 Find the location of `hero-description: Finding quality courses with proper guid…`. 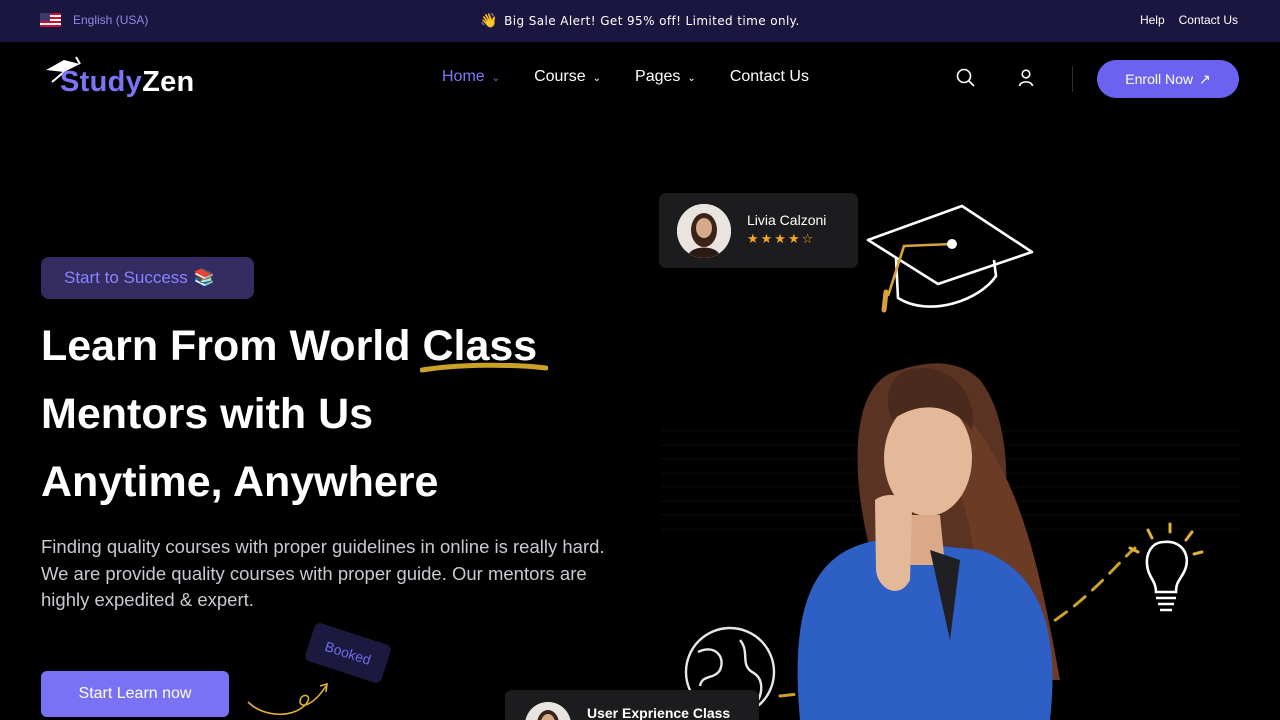

hero-description: Finding quality courses with proper guid… is located at coordinates (323, 573).